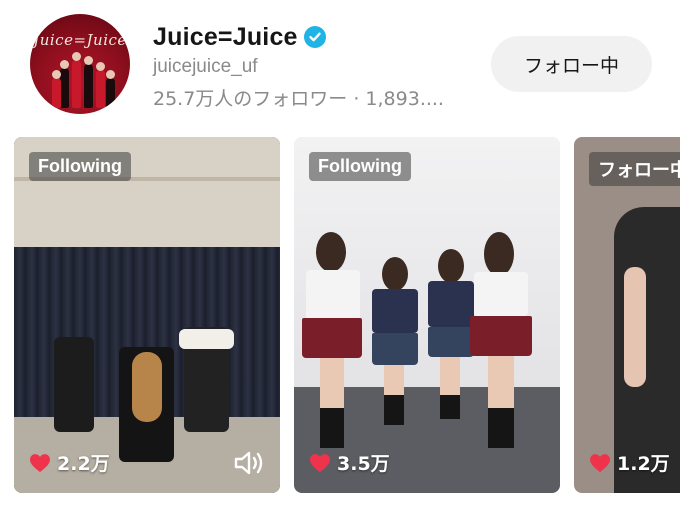 This screenshot has width=680, height=506. I want to click on like-count: 1.2万, so click(629, 462).